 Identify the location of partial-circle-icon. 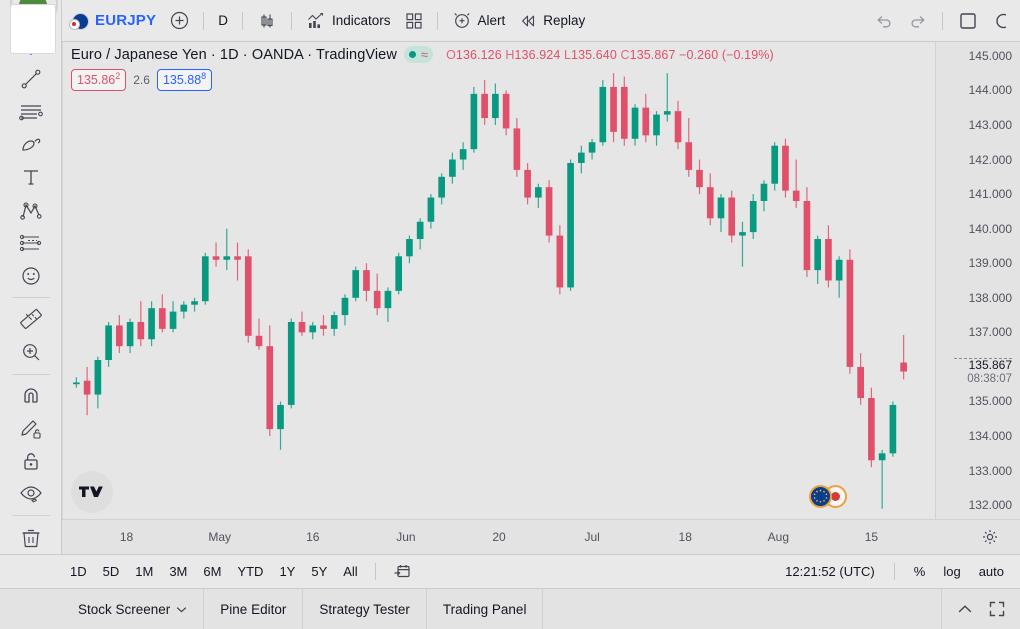
(1001, 20).